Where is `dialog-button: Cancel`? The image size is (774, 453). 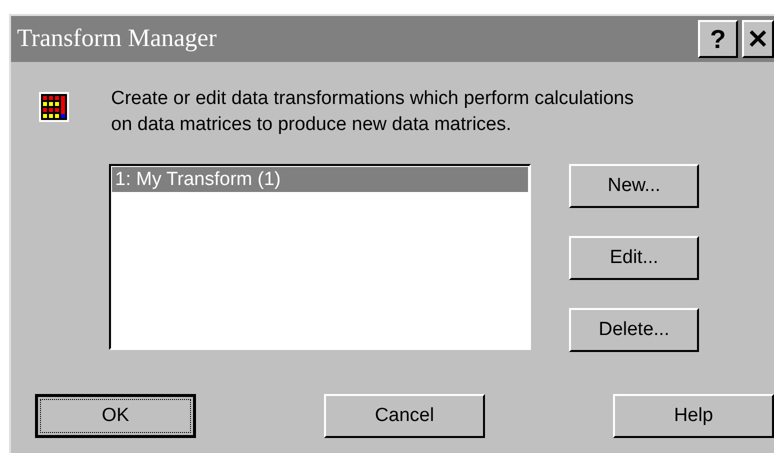
dialog-button: Cancel is located at coordinates (404, 416).